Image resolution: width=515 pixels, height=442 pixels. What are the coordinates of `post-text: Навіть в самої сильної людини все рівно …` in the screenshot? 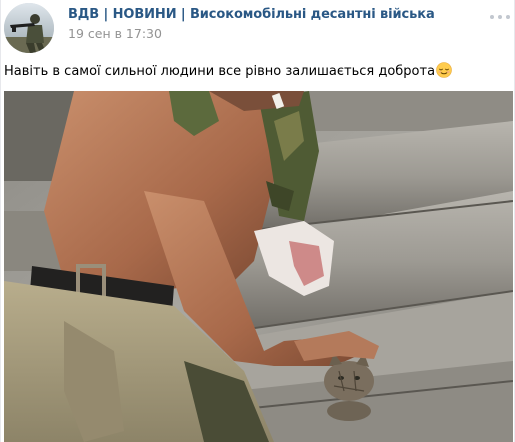 It's located at (228, 70).